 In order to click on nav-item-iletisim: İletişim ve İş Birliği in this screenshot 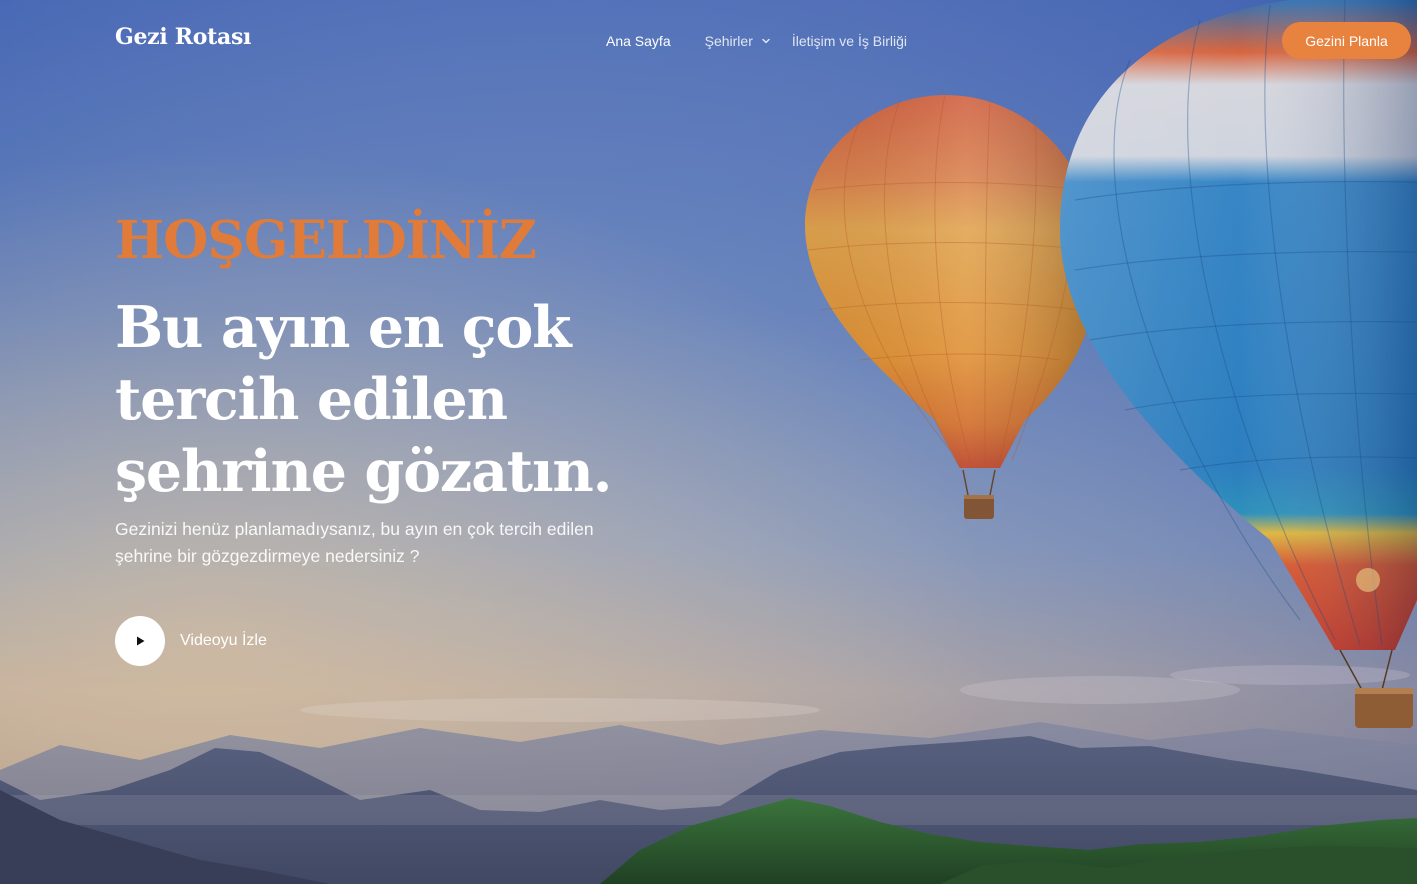, I will do `click(849, 41)`.